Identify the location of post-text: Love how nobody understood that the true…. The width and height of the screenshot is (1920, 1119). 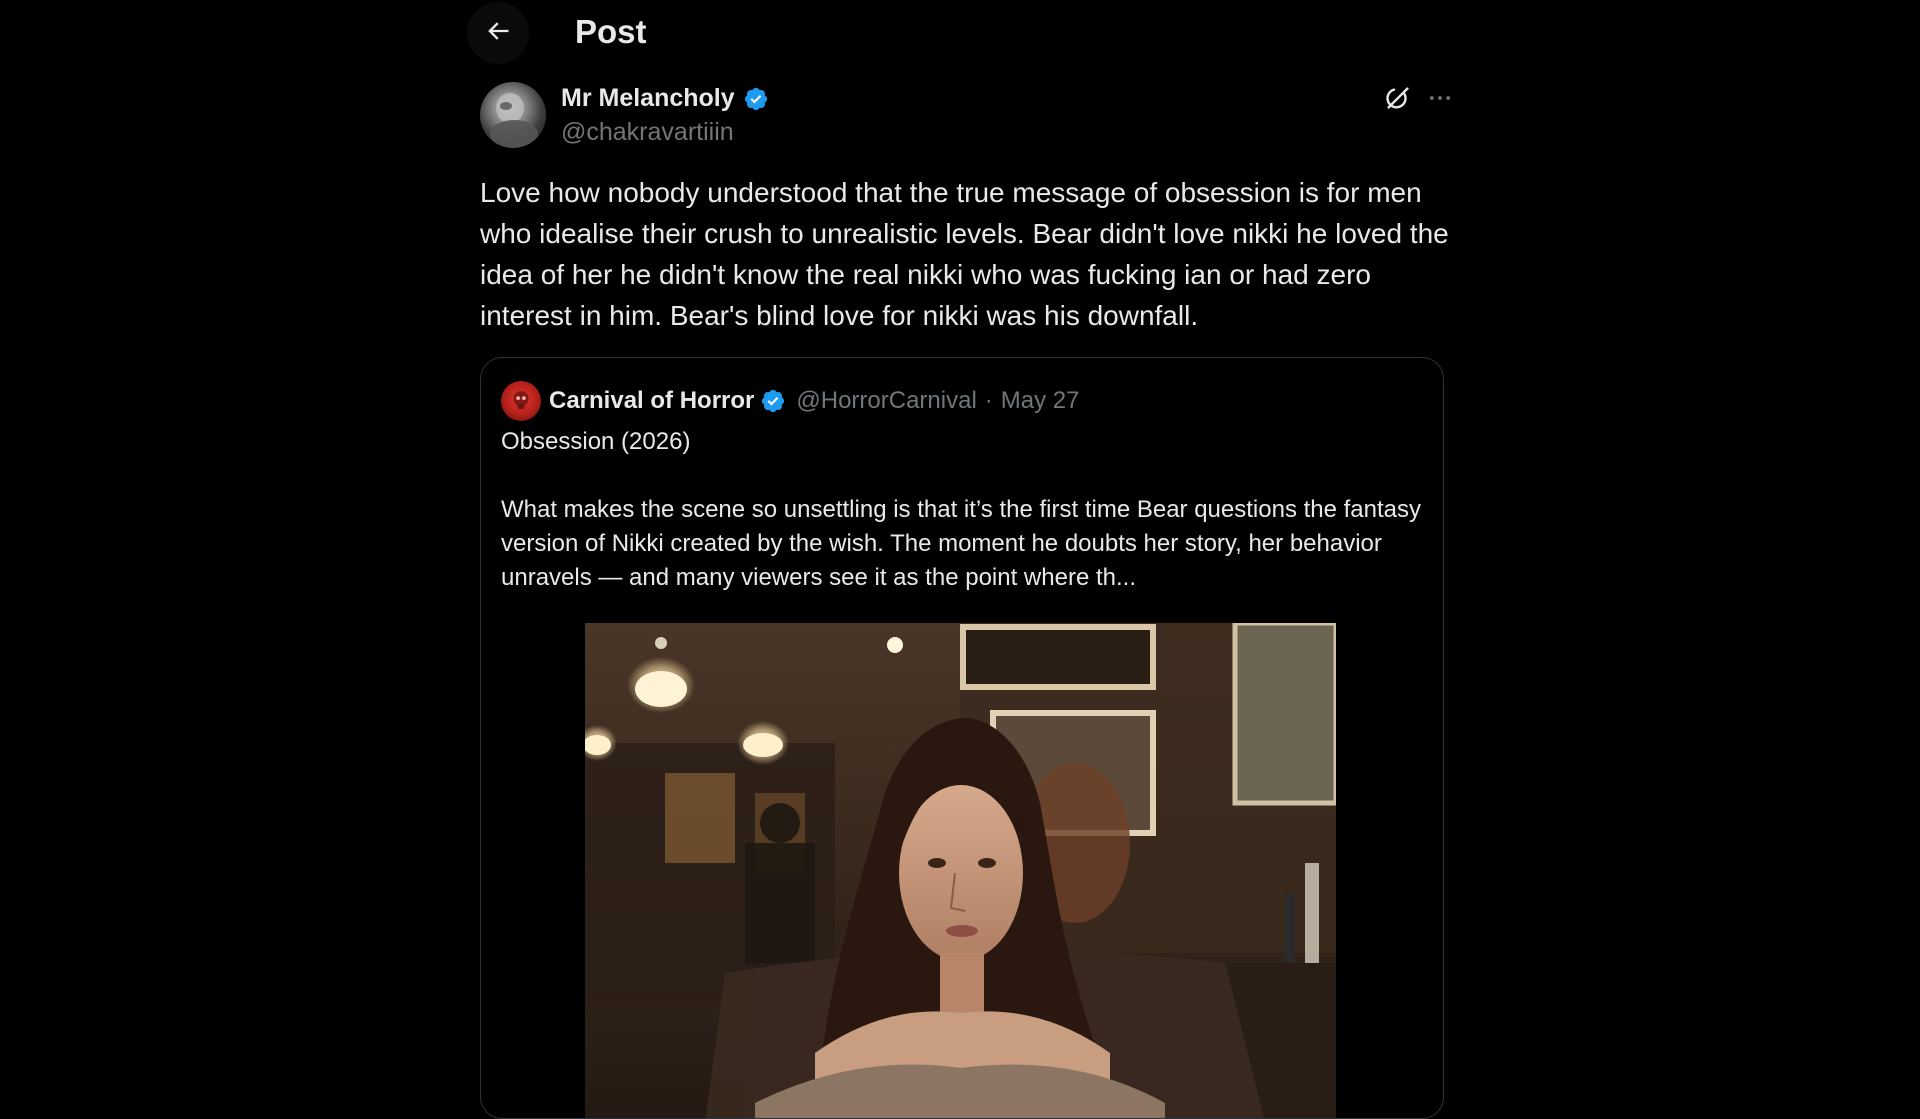
(964, 254).